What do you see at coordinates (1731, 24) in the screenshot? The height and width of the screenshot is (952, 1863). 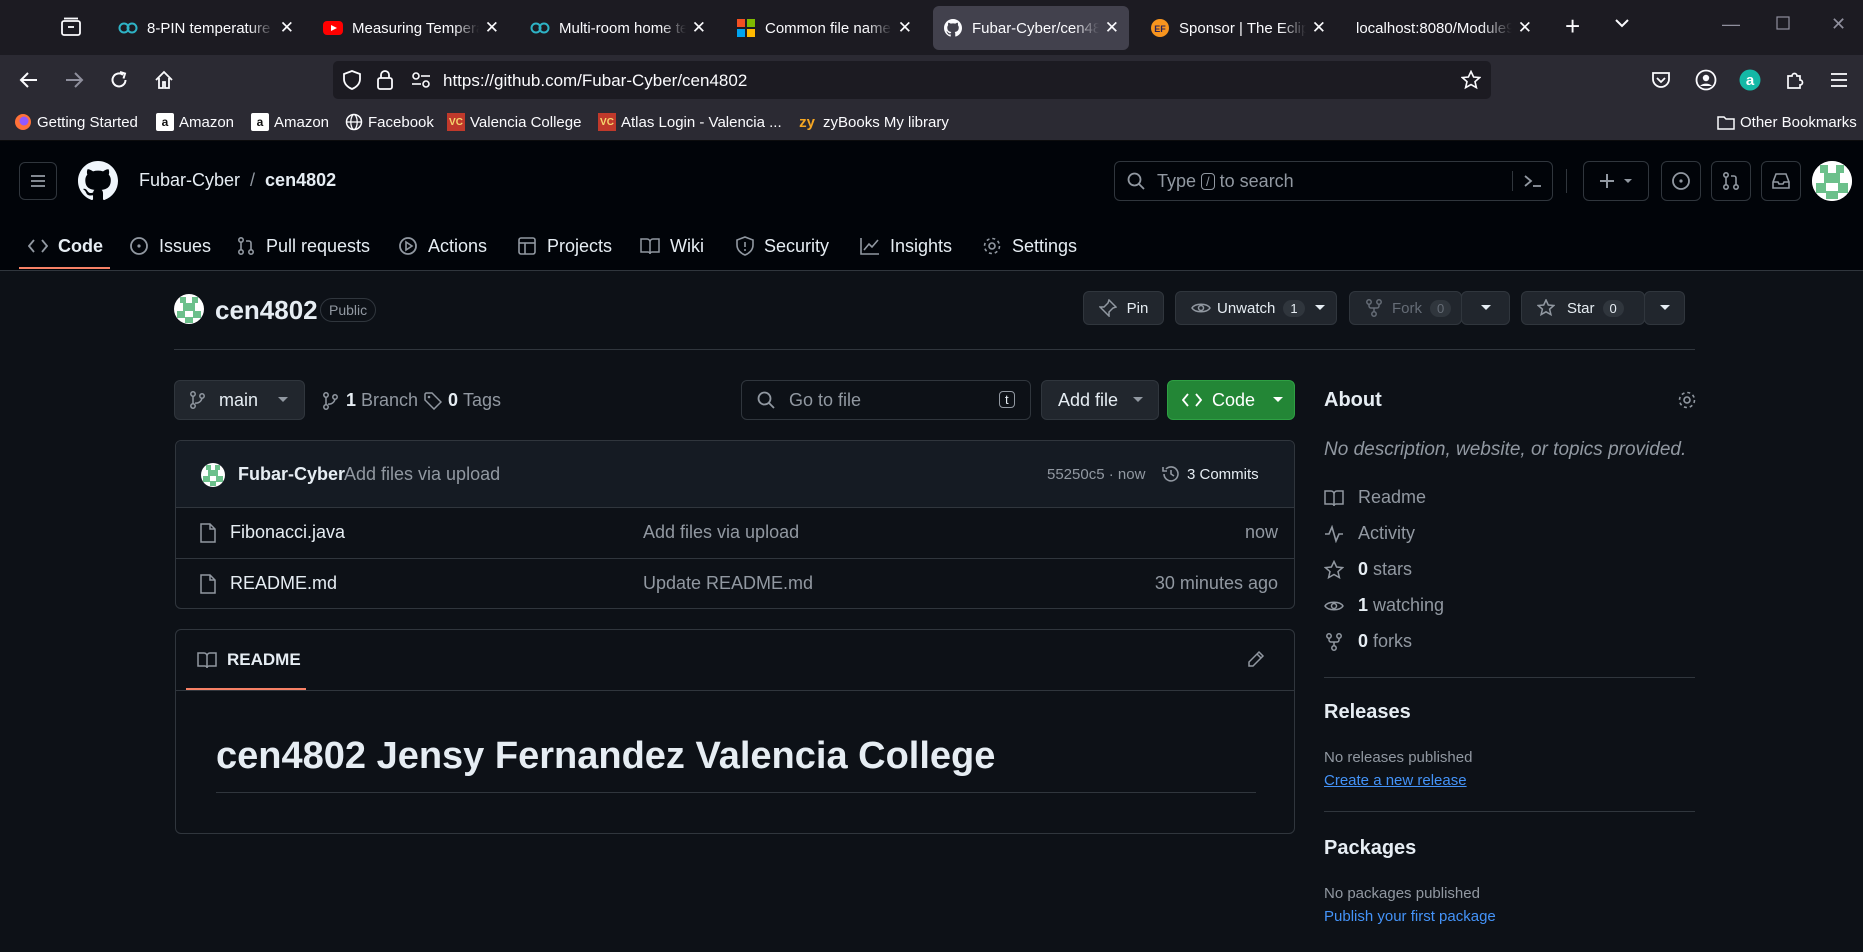 I see `minimize-window-icon: —` at bounding box center [1731, 24].